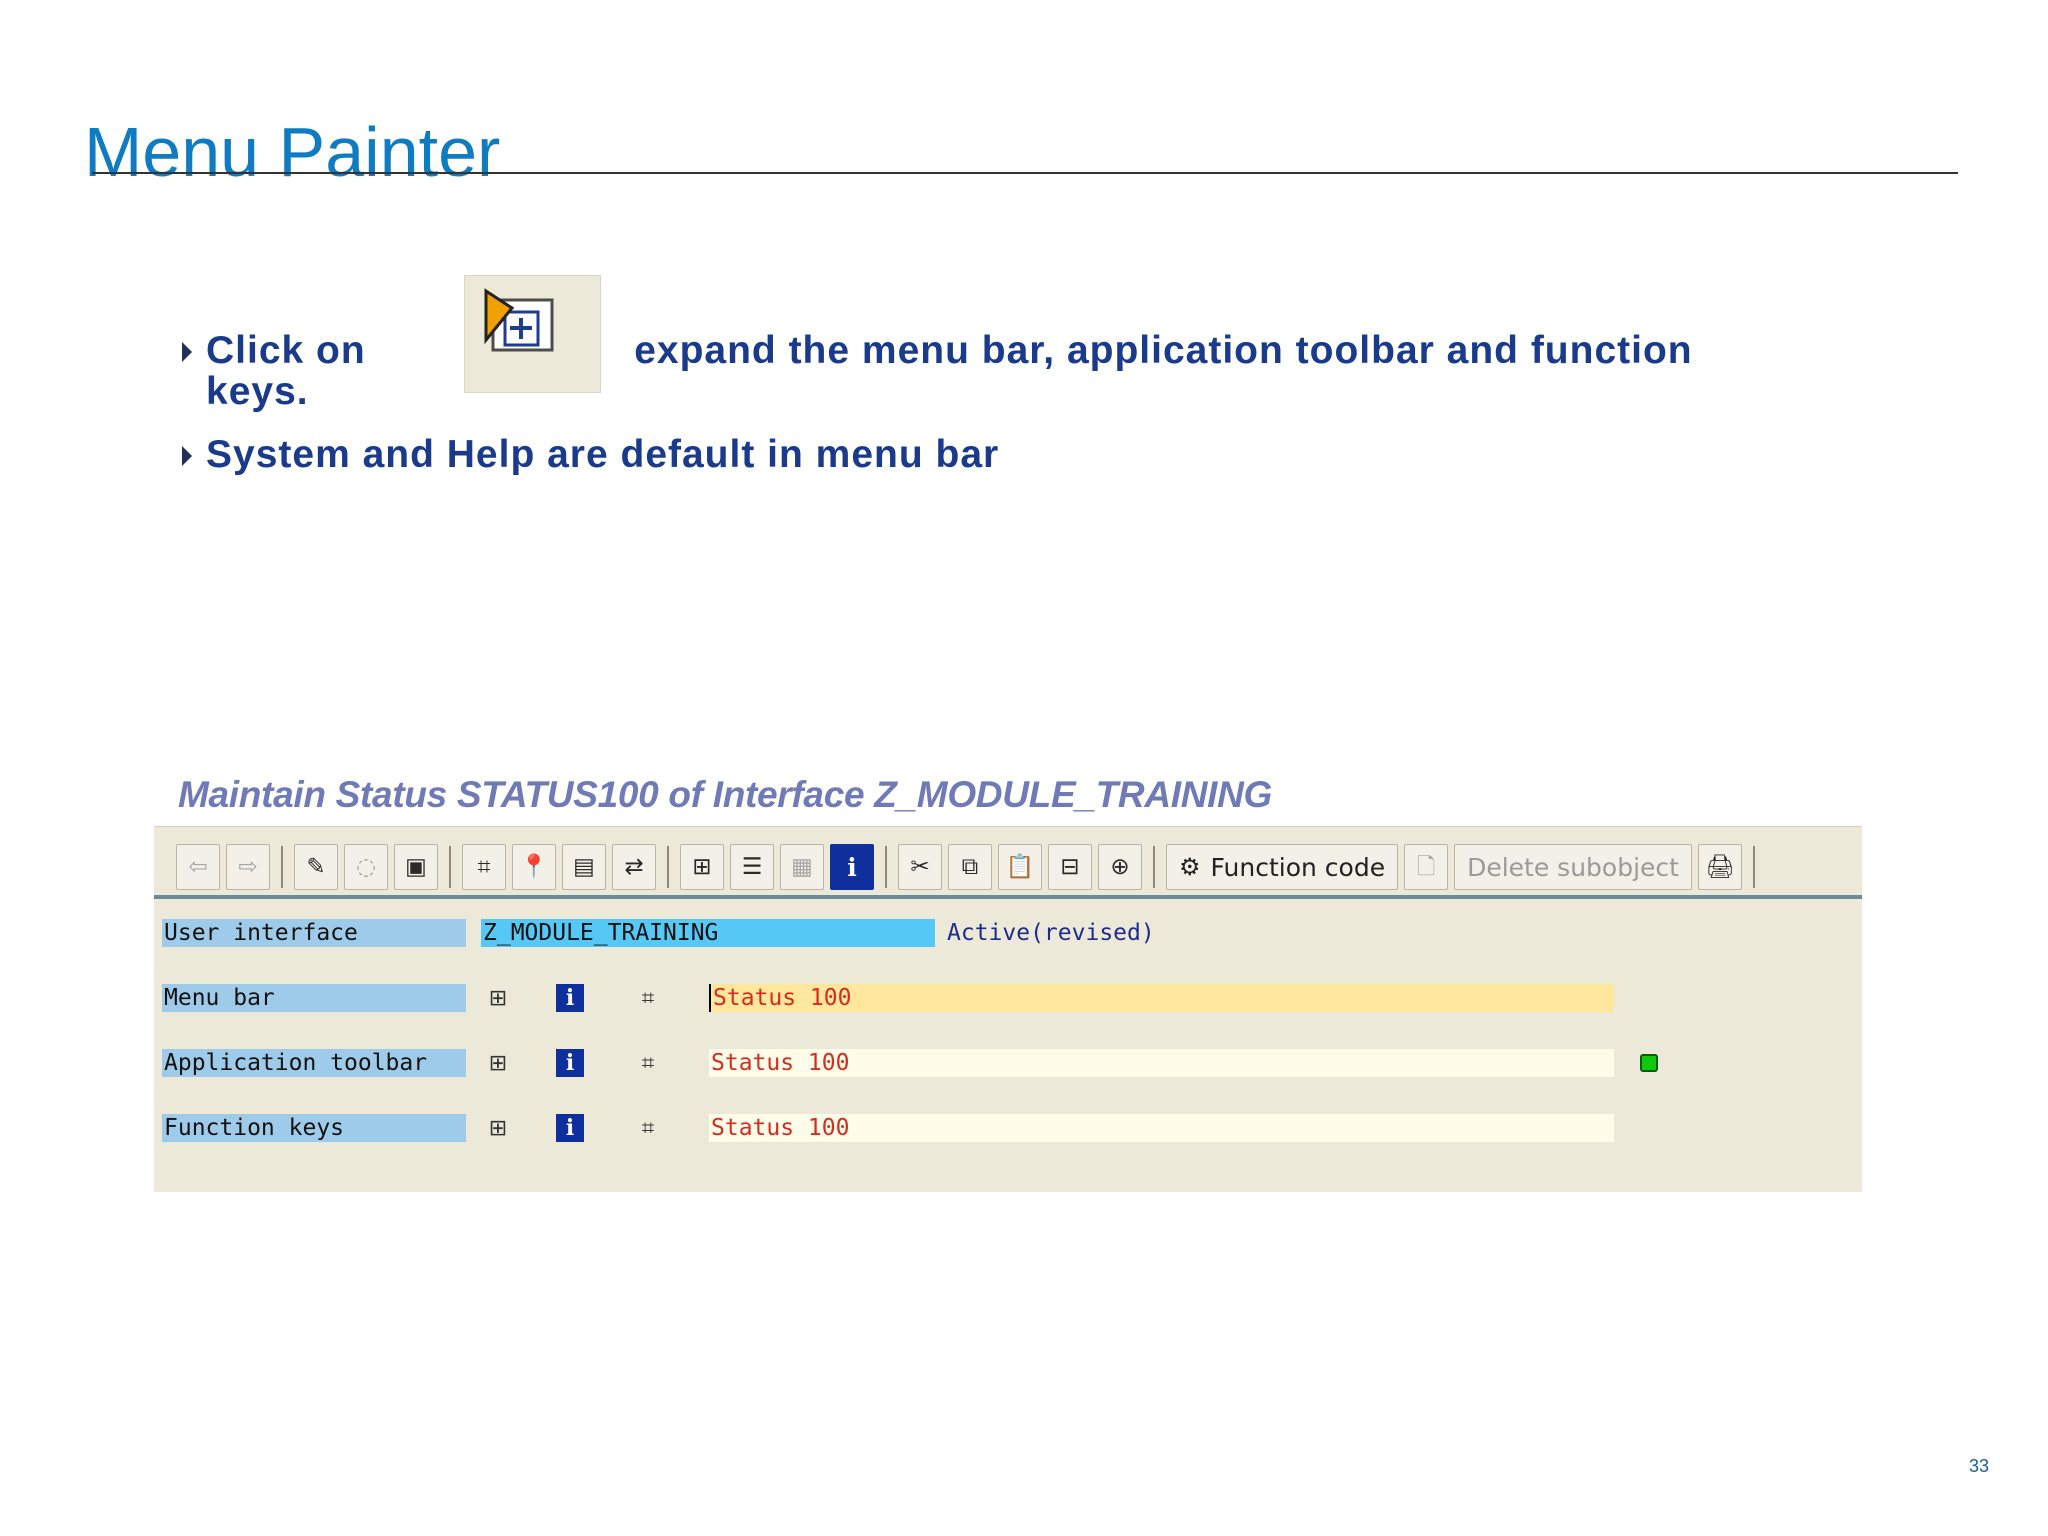  What do you see at coordinates (1038, 454) in the screenshot?
I see `bullet-default-menu: System and Help are default in menu bar` at bounding box center [1038, 454].